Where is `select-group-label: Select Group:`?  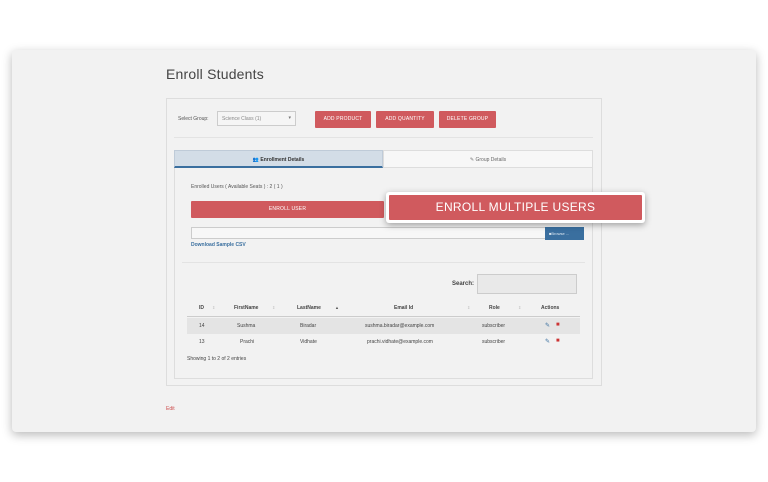 select-group-label: Select Group: is located at coordinates (193, 119).